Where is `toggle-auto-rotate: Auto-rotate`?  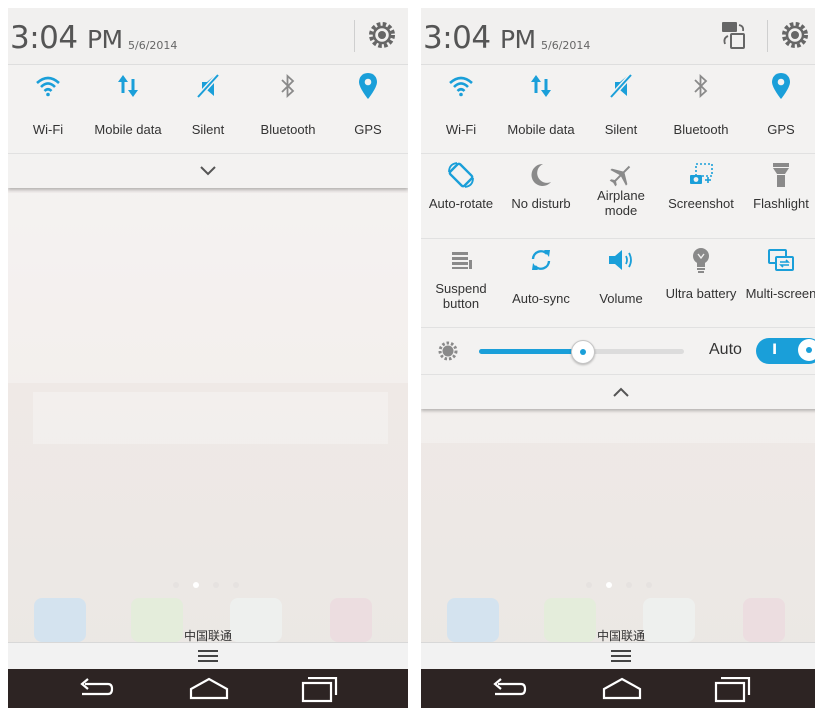
toggle-auto-rotate: Auto-rotate is located at coordinates (461, 196).